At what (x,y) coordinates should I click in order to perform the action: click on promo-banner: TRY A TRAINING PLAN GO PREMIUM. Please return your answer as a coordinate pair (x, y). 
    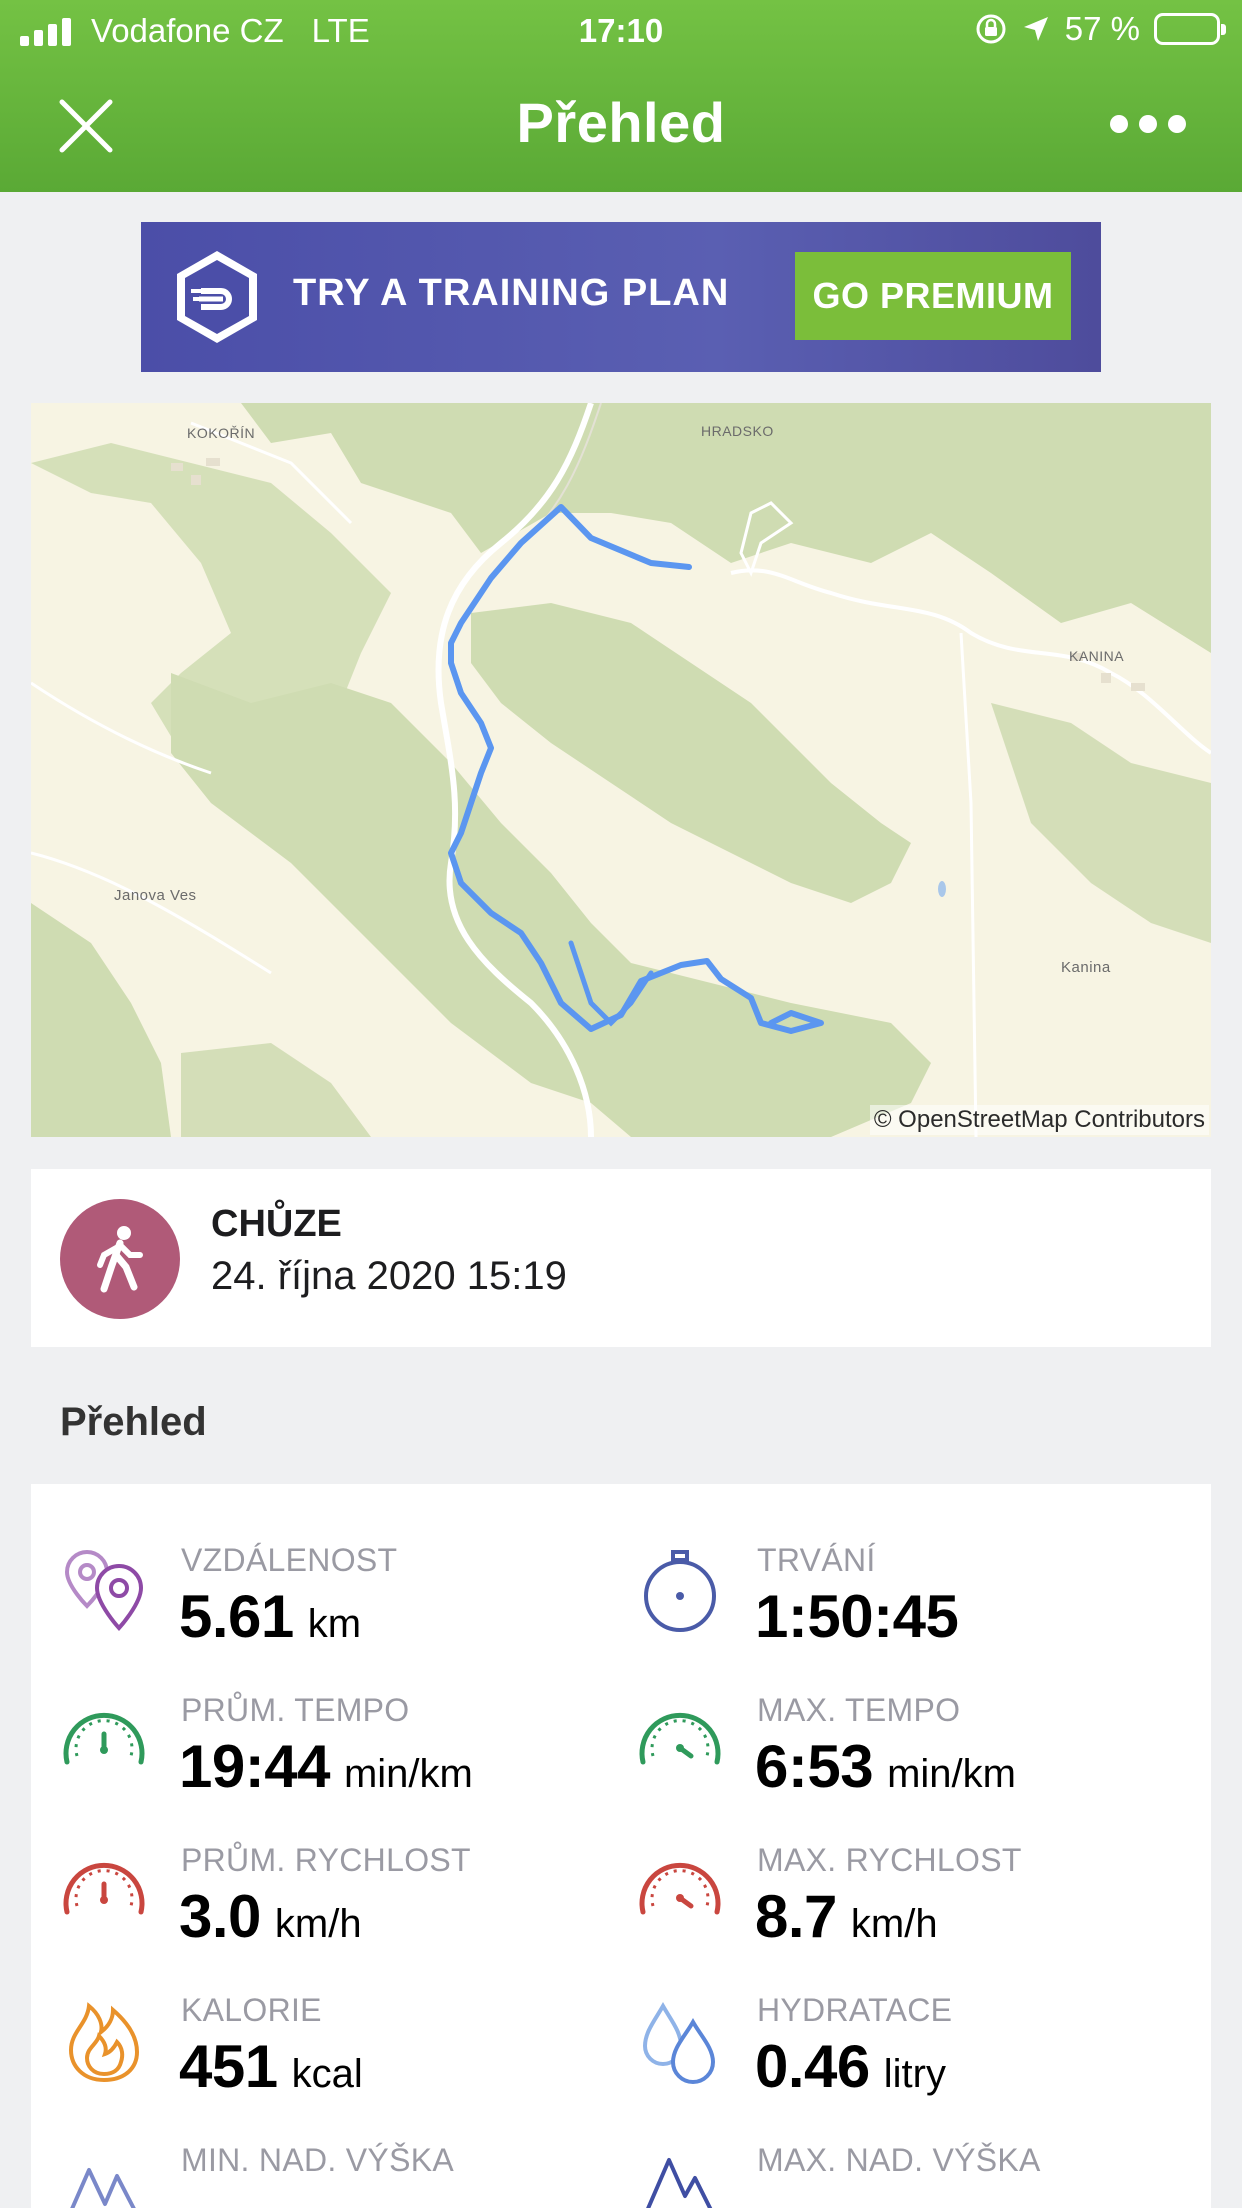
    Looking at the image, I should click on (621, 297).